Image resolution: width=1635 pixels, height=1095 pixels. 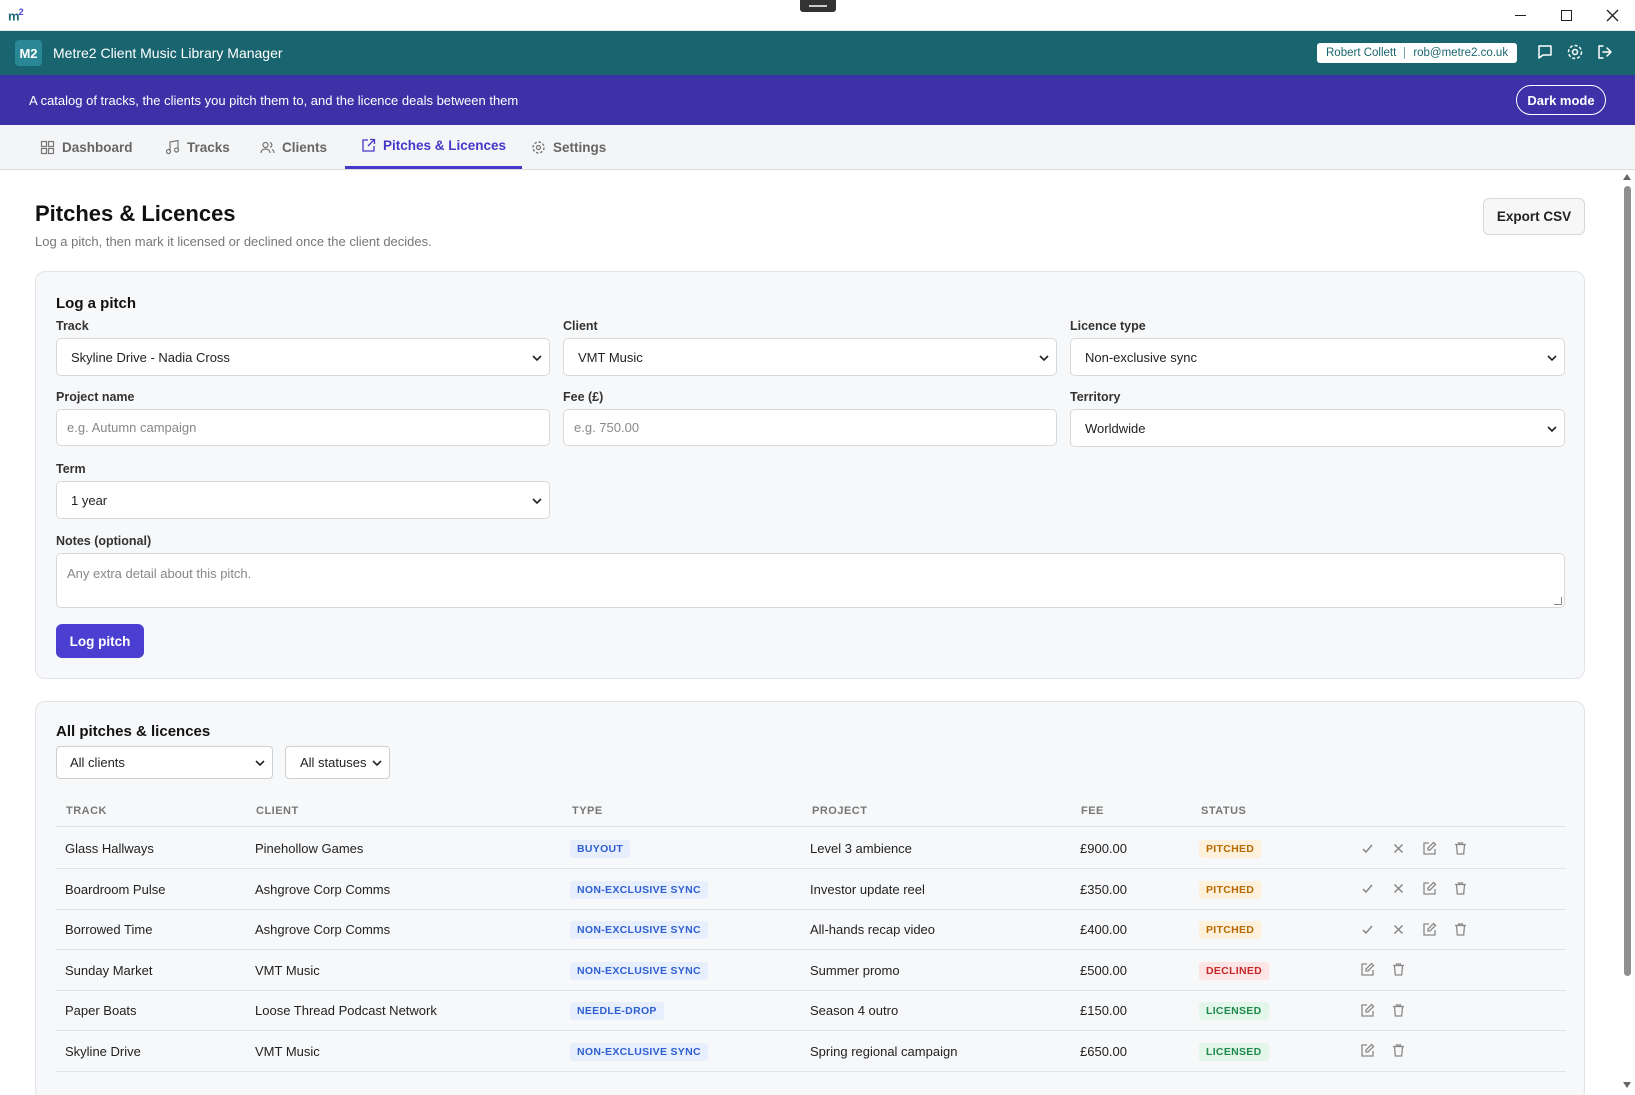 What do you see at coordinates (639, 930) in the screenshot?
I see `type-badge: NON-EXCLUSIVE SYNC` at bounding box center [639, 930].